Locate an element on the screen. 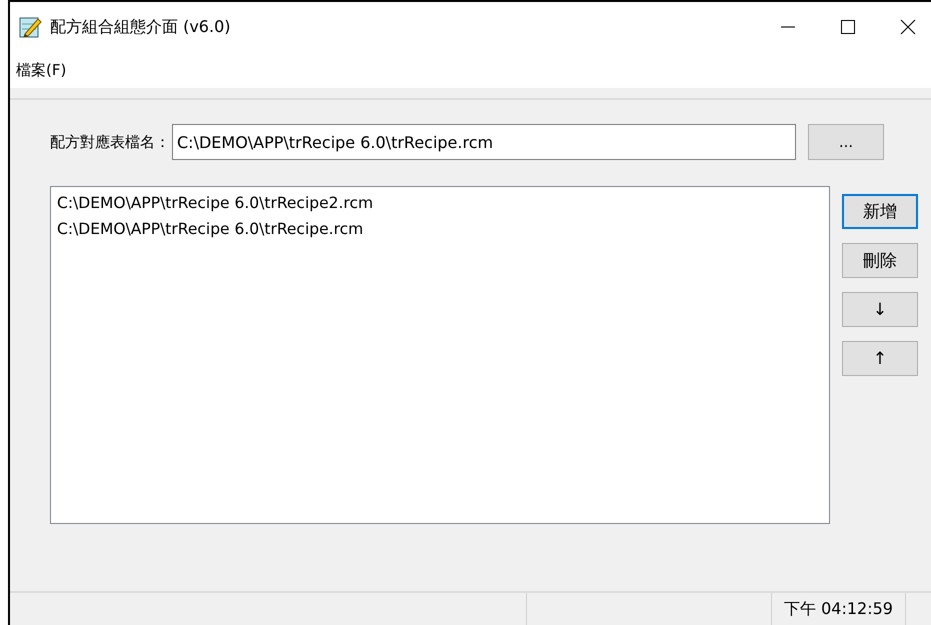  minimize-icon is located at coordinates (788, 27).